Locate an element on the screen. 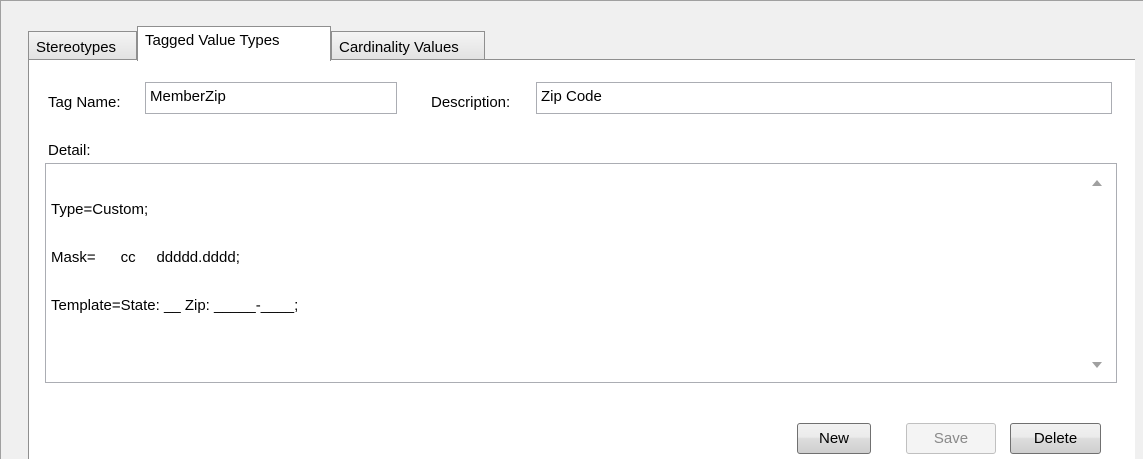 The width and height of the screenshot is (1143, 459). detail-scrollbar is located at coordinates (1099, 273).